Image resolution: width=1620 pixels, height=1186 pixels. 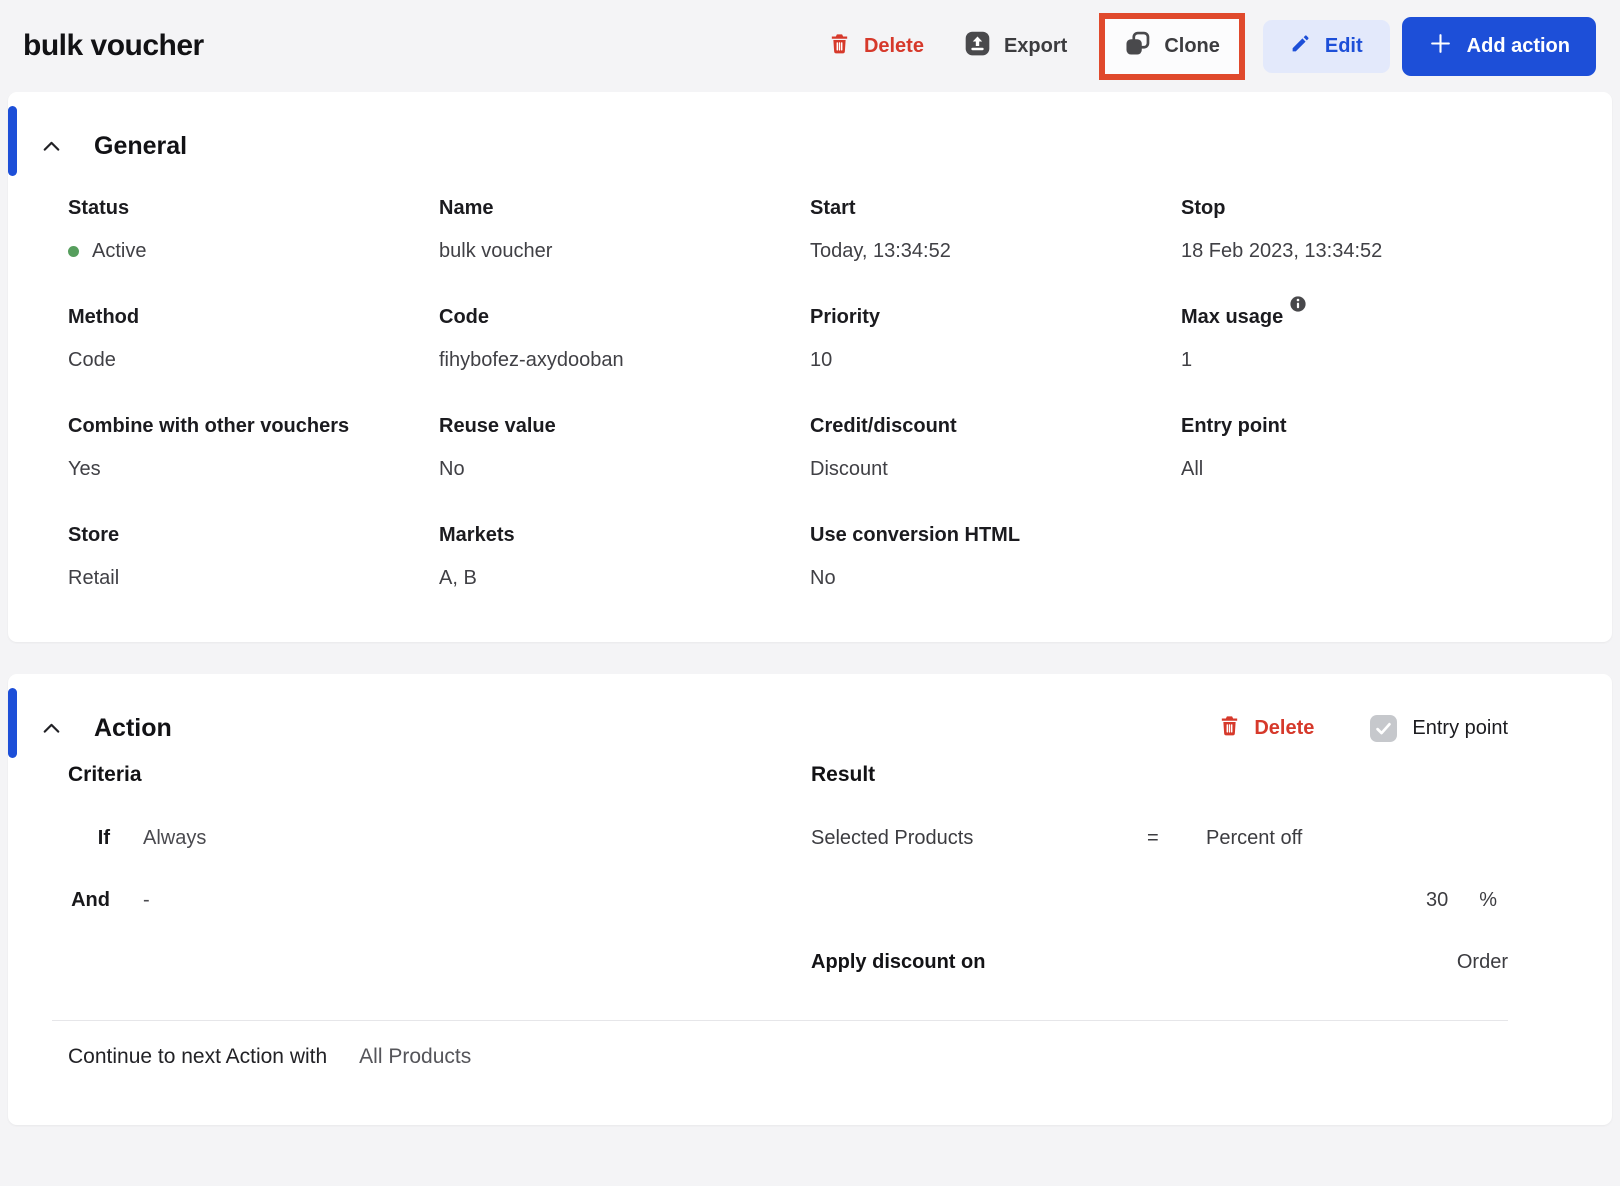 What do you see at coordinates (94, 556) in the screenshot?
I see `field-store: Store Retail` at bounding box center [94, 556].